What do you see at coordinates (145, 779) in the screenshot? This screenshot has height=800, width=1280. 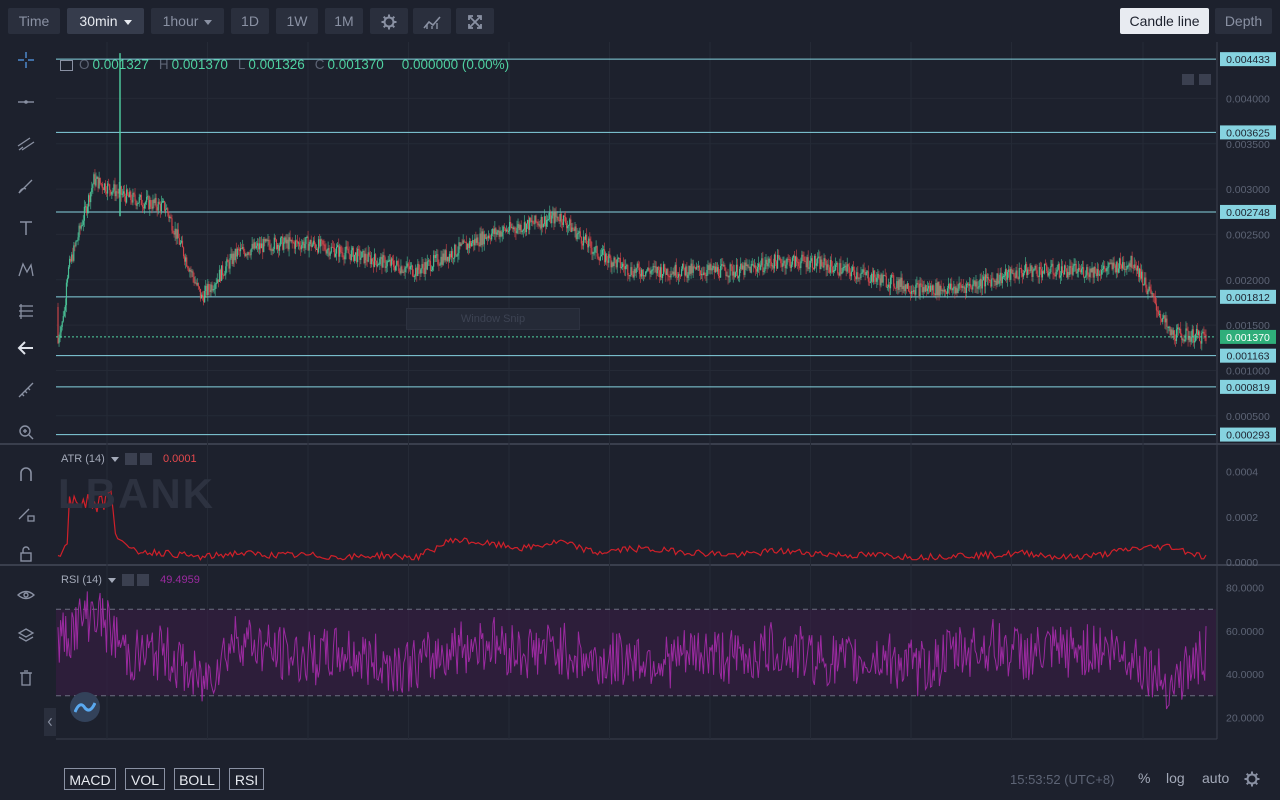 I see `vol-button: VOL` at bounding box center [145, 779].